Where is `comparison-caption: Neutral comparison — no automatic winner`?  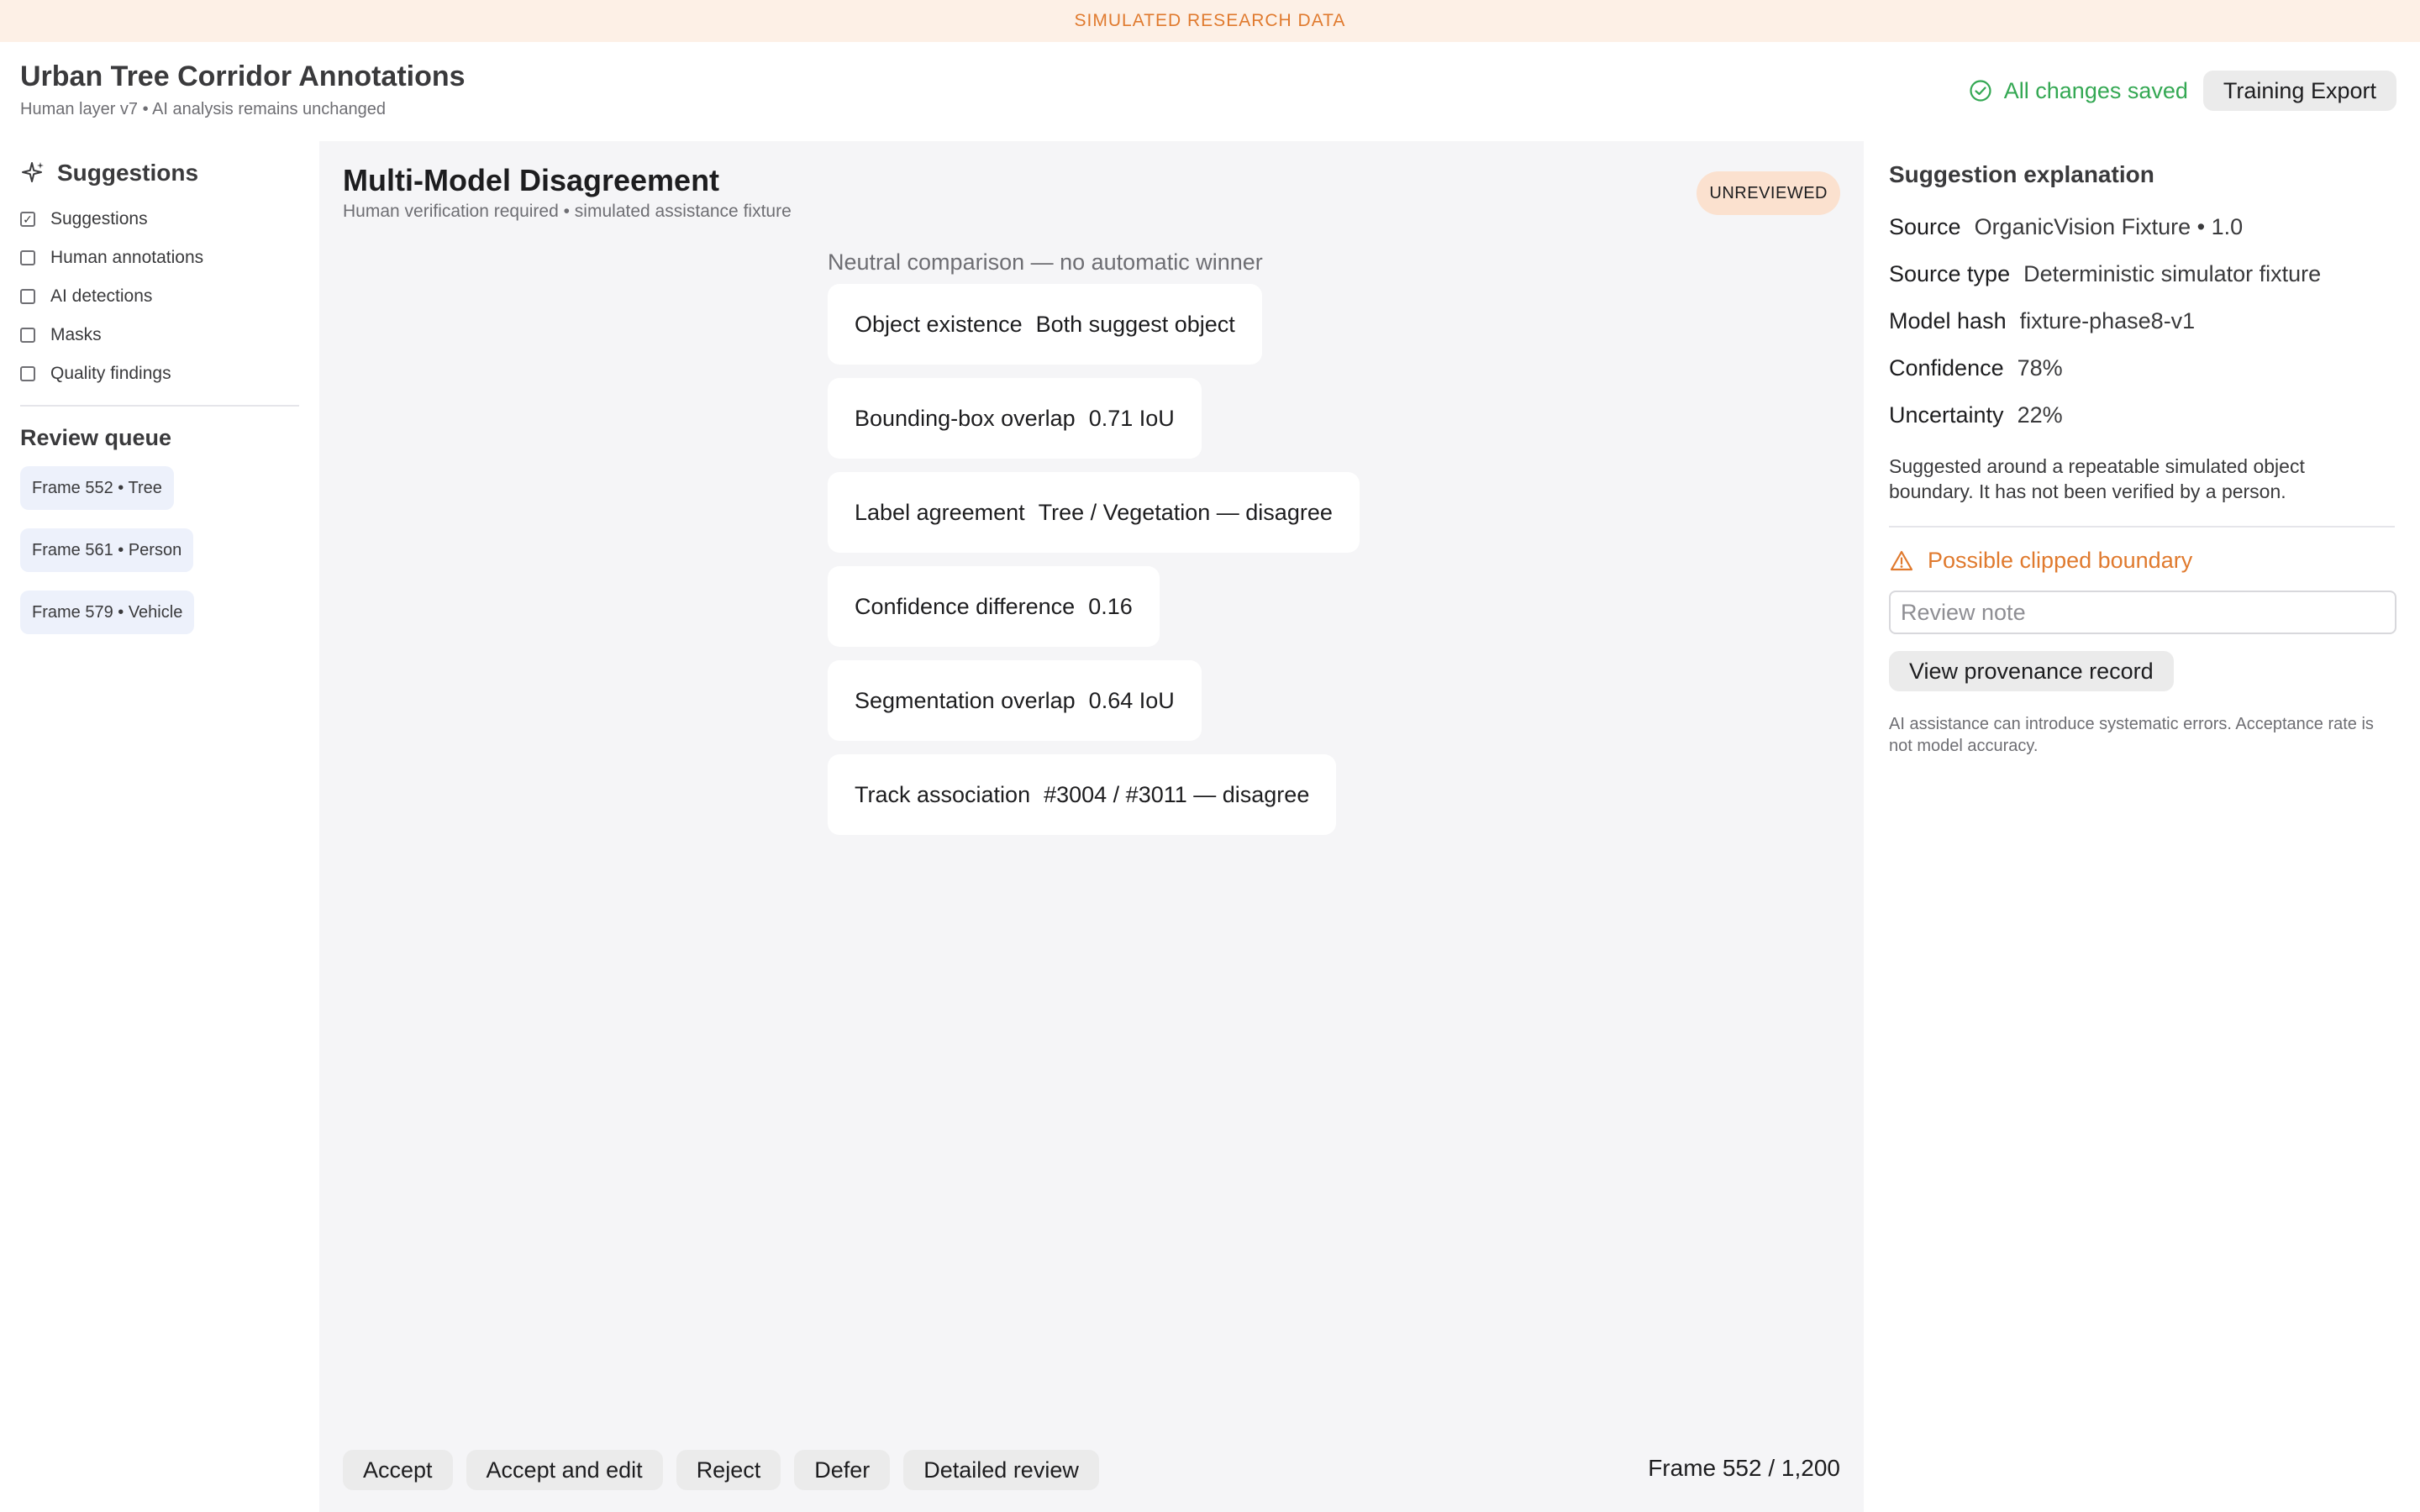 comparison-caption: Neutral comparison — no automatic winner is located at coordinates (1045, 262).